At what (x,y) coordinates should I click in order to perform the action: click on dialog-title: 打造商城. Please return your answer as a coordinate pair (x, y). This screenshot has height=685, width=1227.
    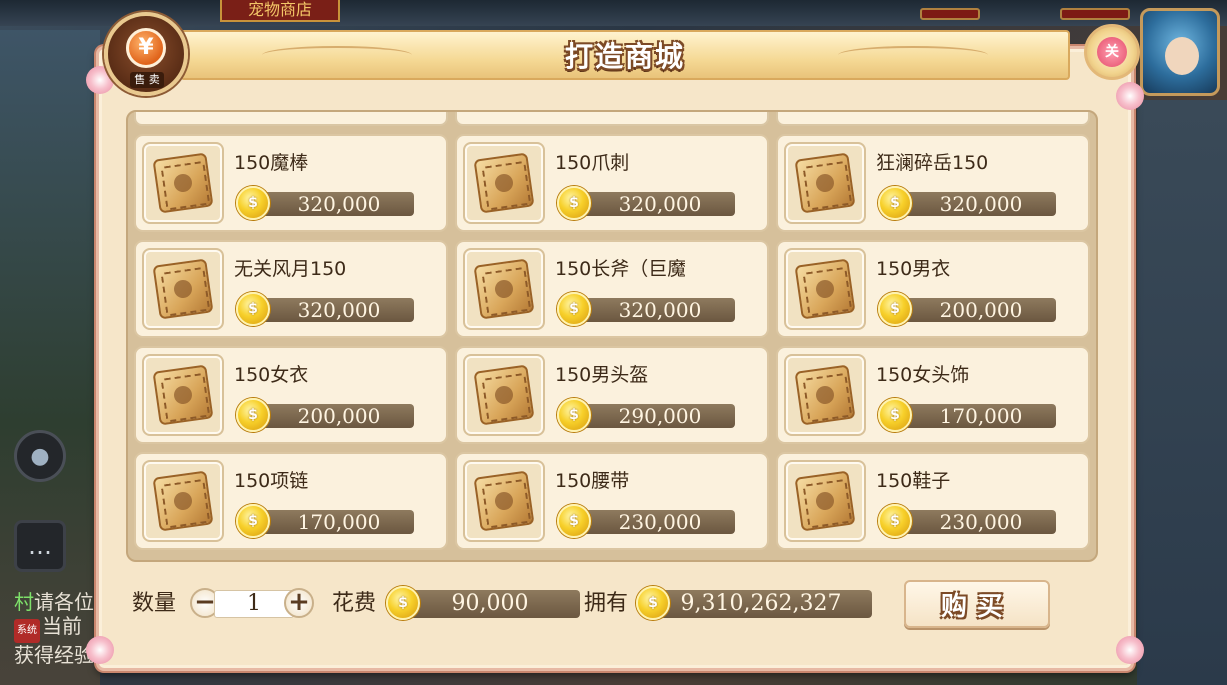
    Looking at the image, I should click on (624, 56).